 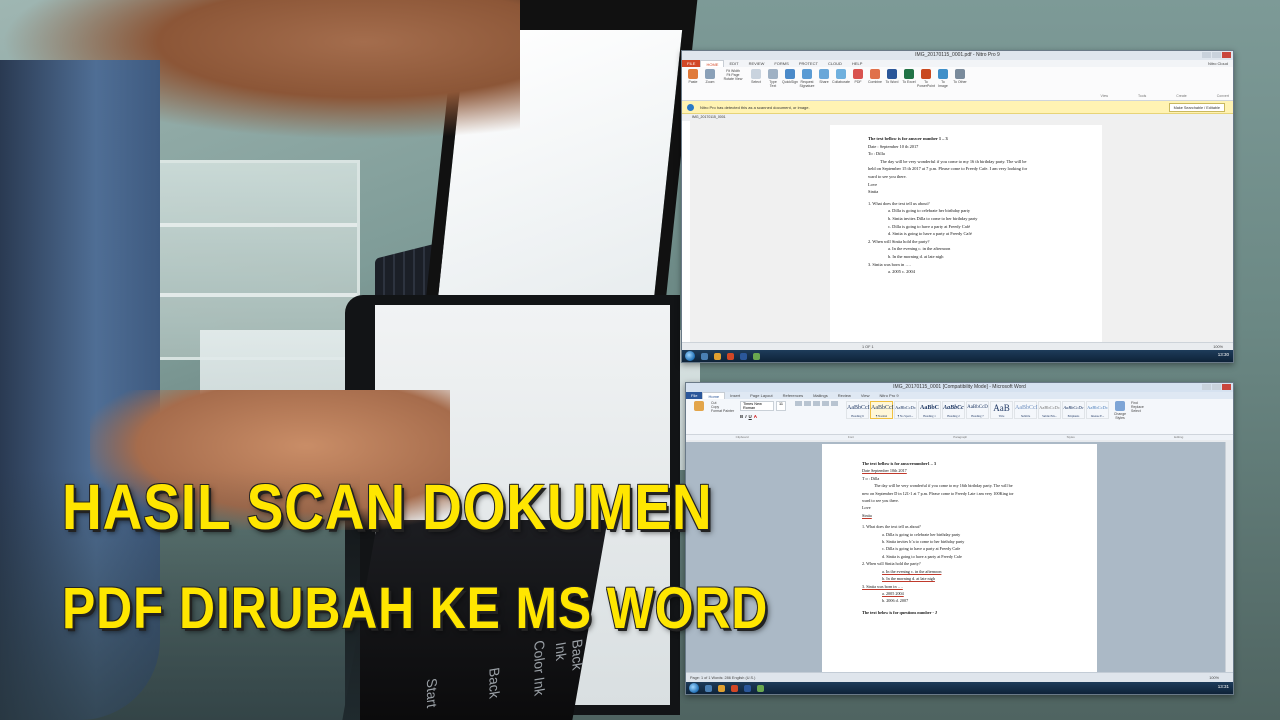 What do you see at coordinates (808, 63) in the screenshot?
I see `tab-protect: PROTECT` at bounding box center [808, 63].